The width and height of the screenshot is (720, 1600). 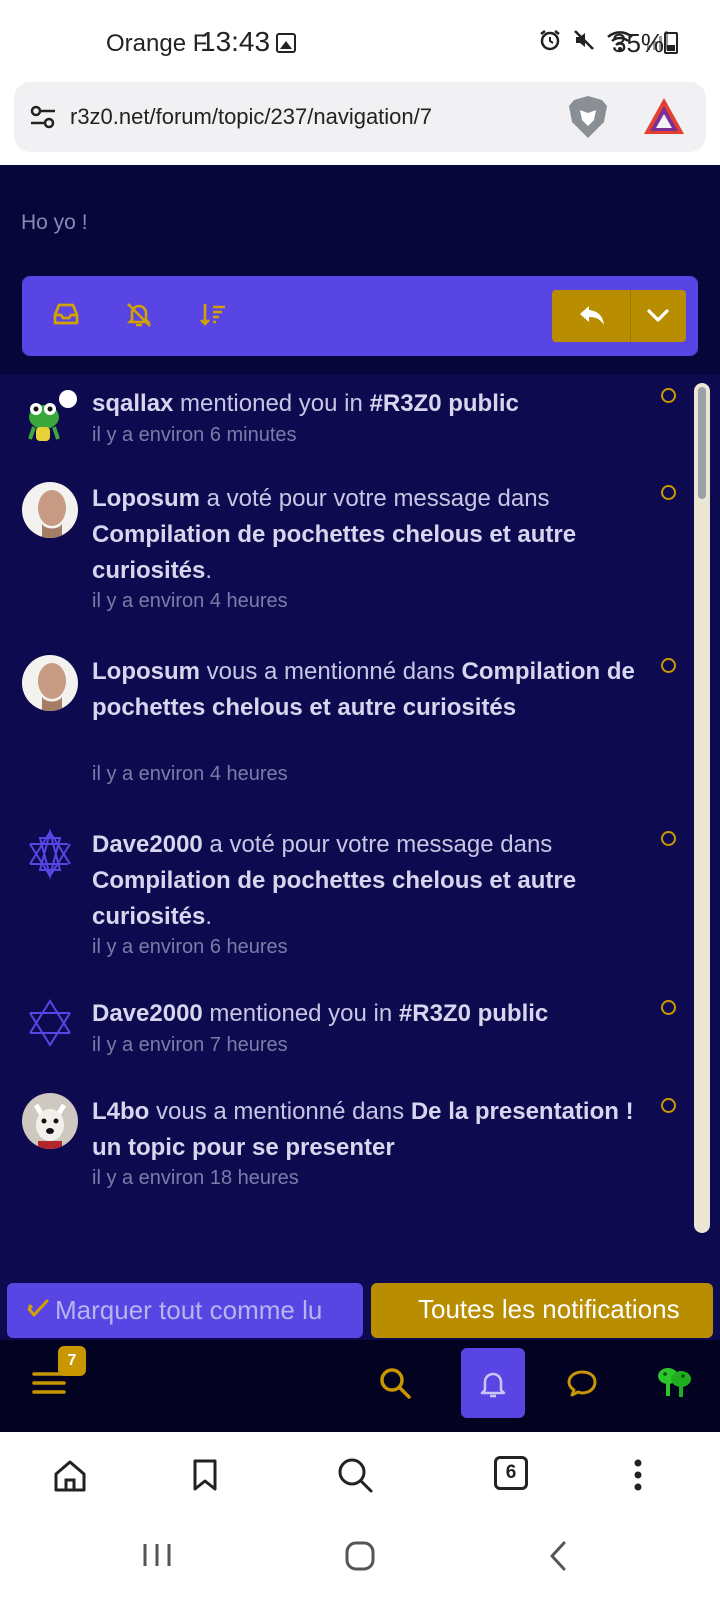 What do you see at coordinates (139, 315) in the screenshot?
I see `bell-off-icon` at bounding box center [139, 315].